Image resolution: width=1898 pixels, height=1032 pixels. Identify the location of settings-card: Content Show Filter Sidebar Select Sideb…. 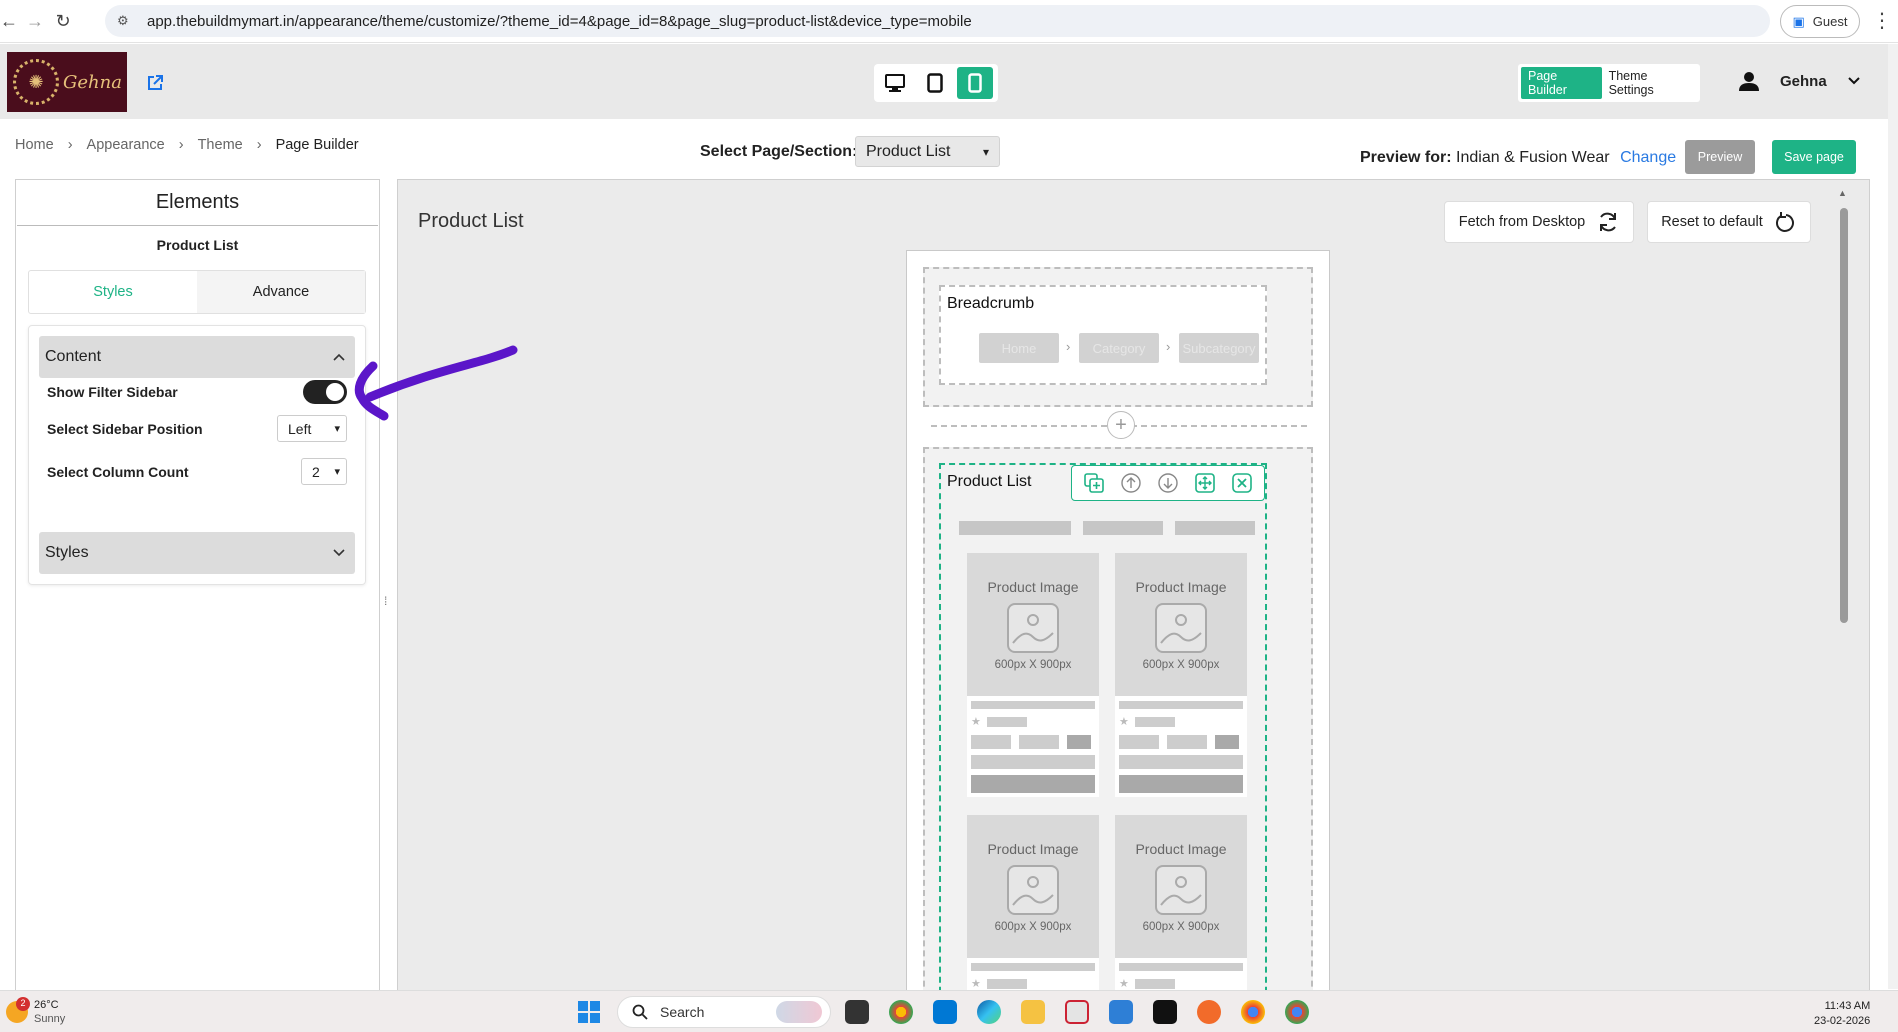
(197, 455).